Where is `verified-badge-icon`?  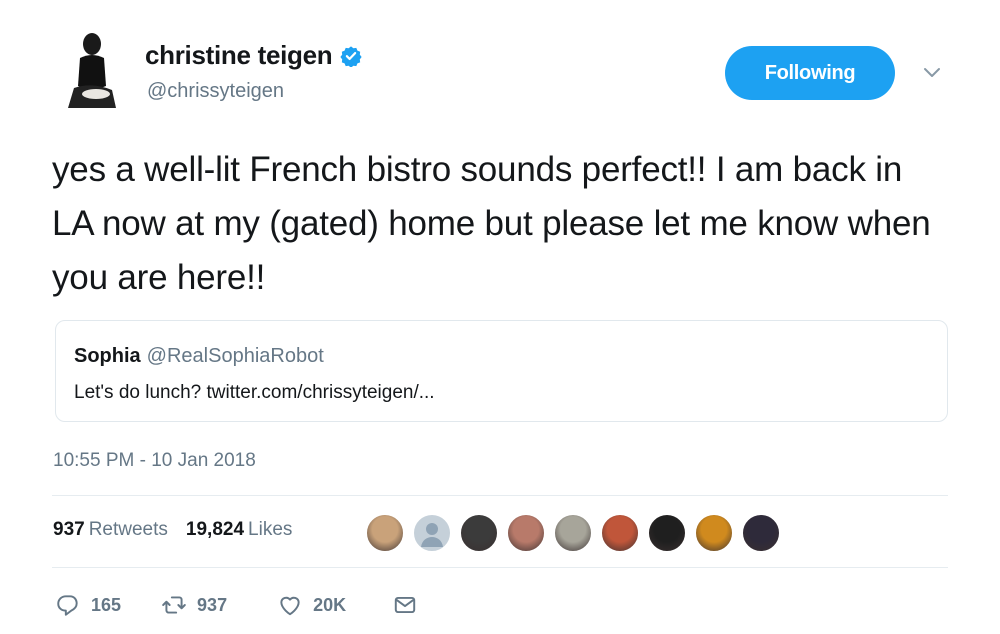 verified-badge-icon is located at coordinates (351, 56).